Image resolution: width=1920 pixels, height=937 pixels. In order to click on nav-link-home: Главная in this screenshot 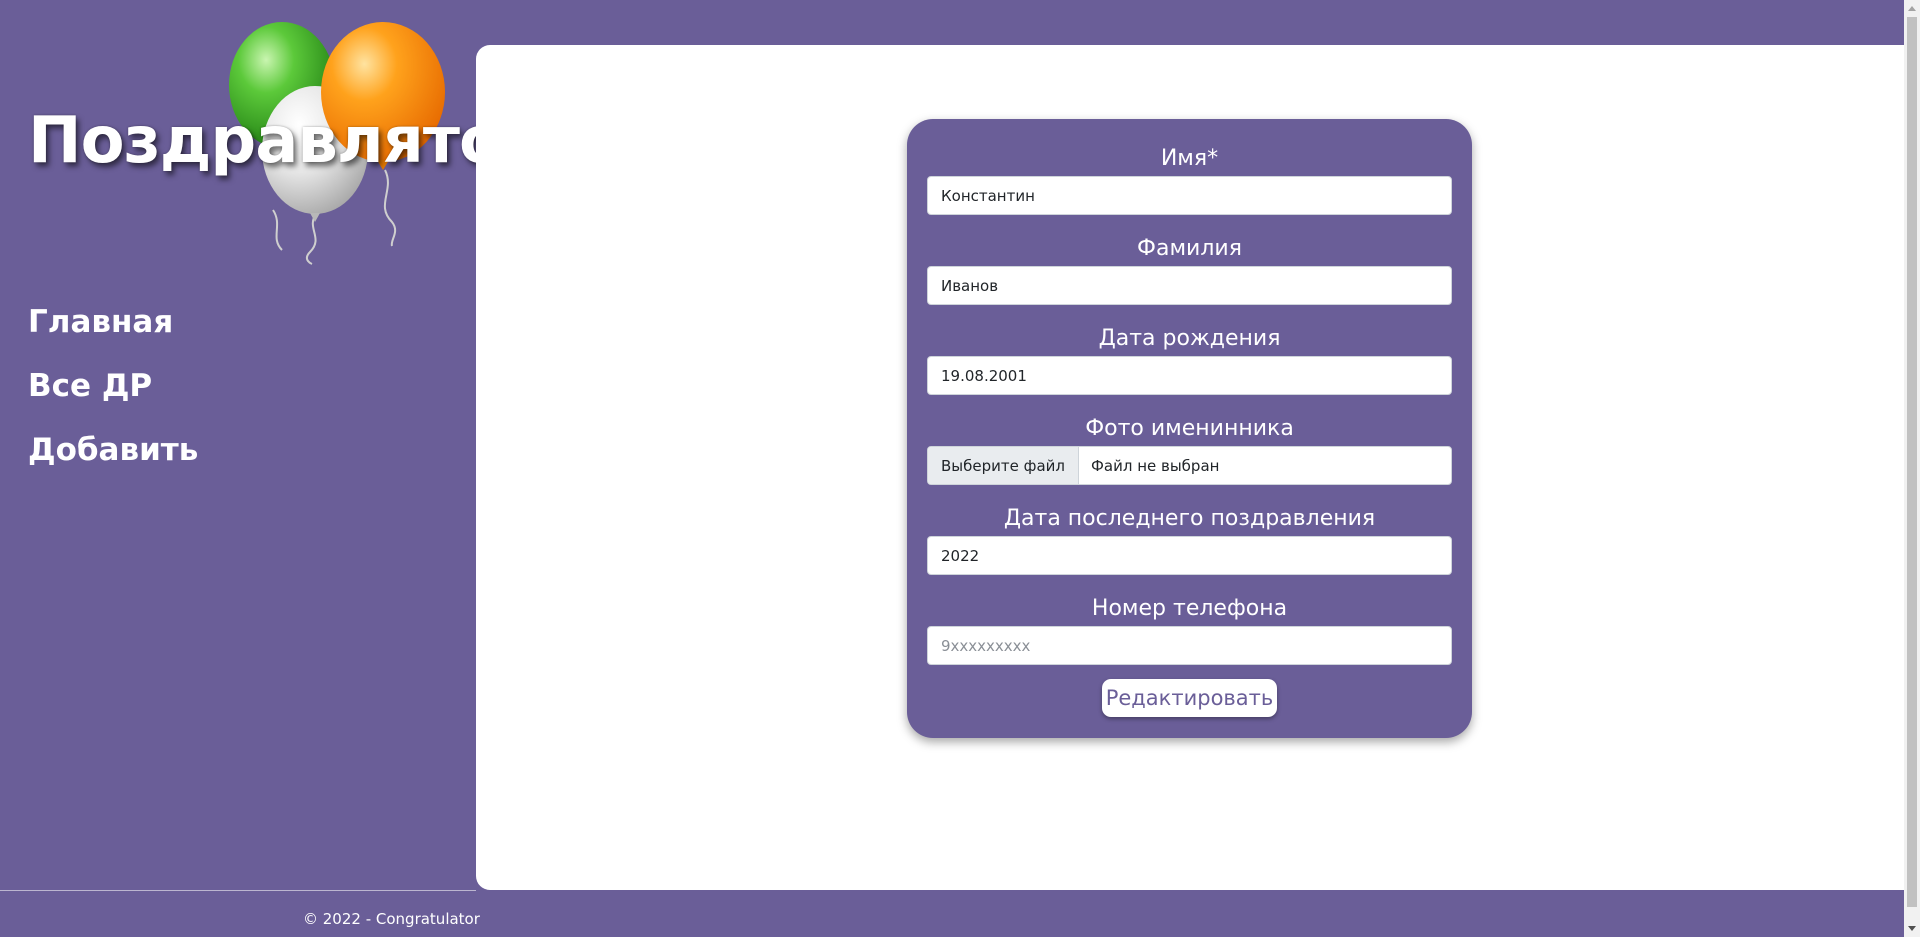, I will do `click(100, 322)`.